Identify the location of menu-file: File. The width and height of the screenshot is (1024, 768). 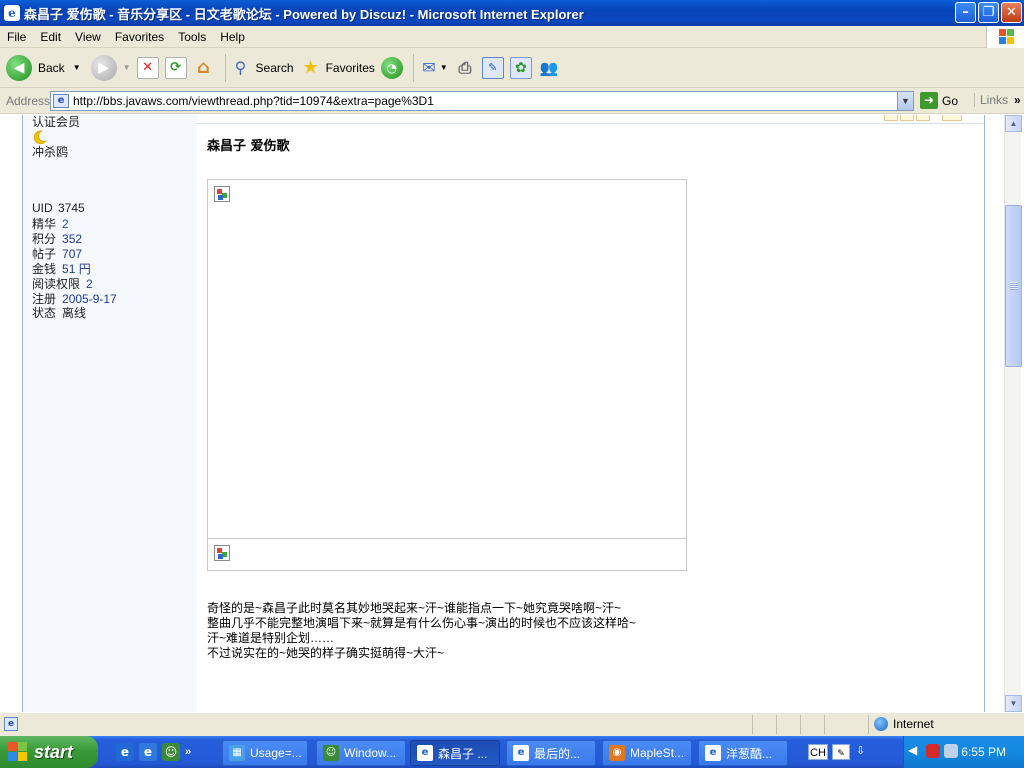
(16, 37).